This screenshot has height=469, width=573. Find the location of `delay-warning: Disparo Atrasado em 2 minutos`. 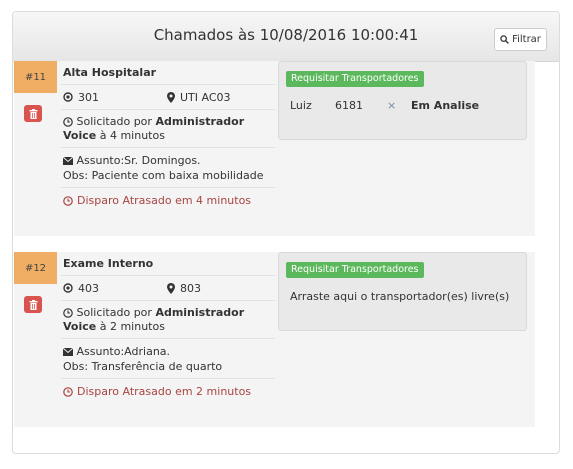

delay-warning: Disparo Atrasado em 2 minutos is located at coordinates (168, 388).